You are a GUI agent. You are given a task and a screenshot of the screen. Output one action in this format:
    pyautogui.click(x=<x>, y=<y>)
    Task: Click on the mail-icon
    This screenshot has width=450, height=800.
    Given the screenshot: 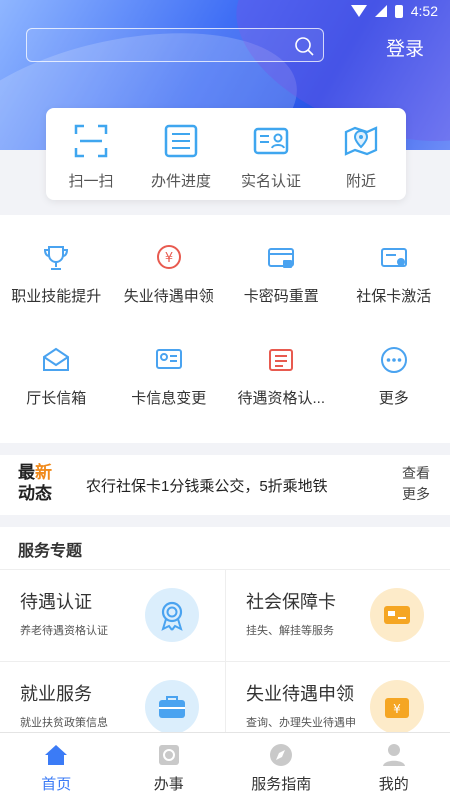 What is the action you would take?
    pyautogui.click(x=56, y=359)
    